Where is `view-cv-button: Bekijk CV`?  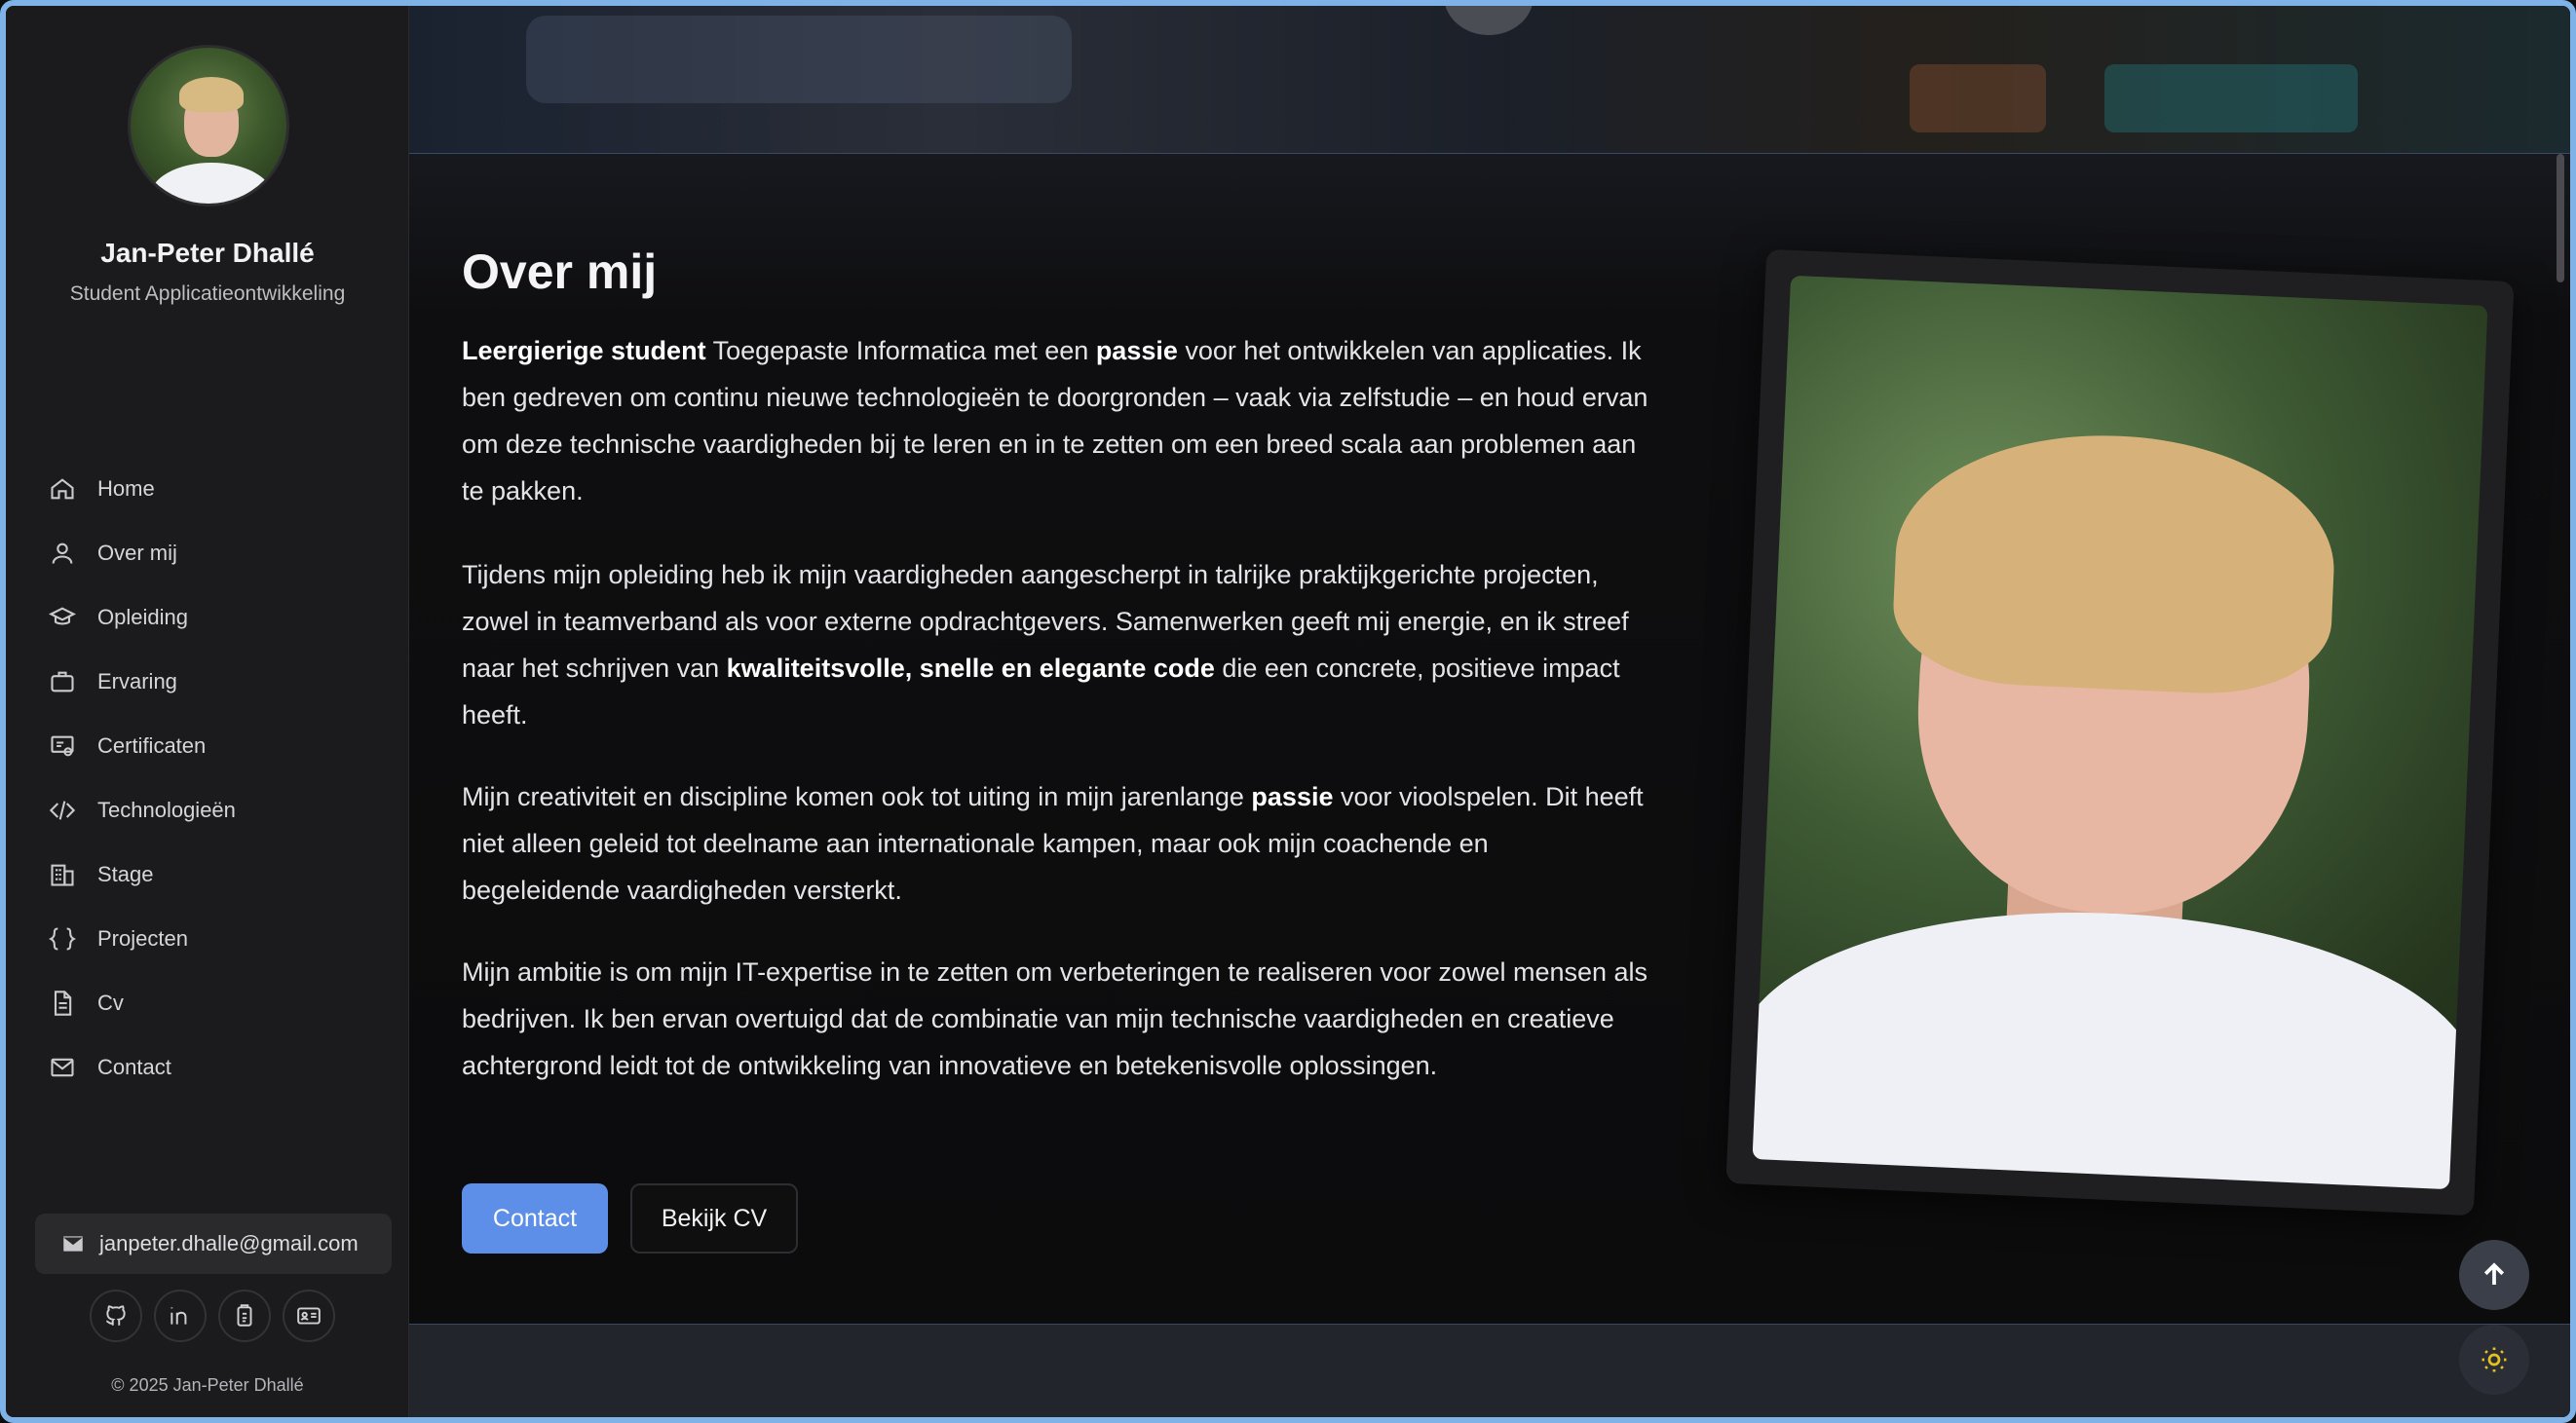 view-cv-button: Bekijk CV is located at coordinates (714, 1218).